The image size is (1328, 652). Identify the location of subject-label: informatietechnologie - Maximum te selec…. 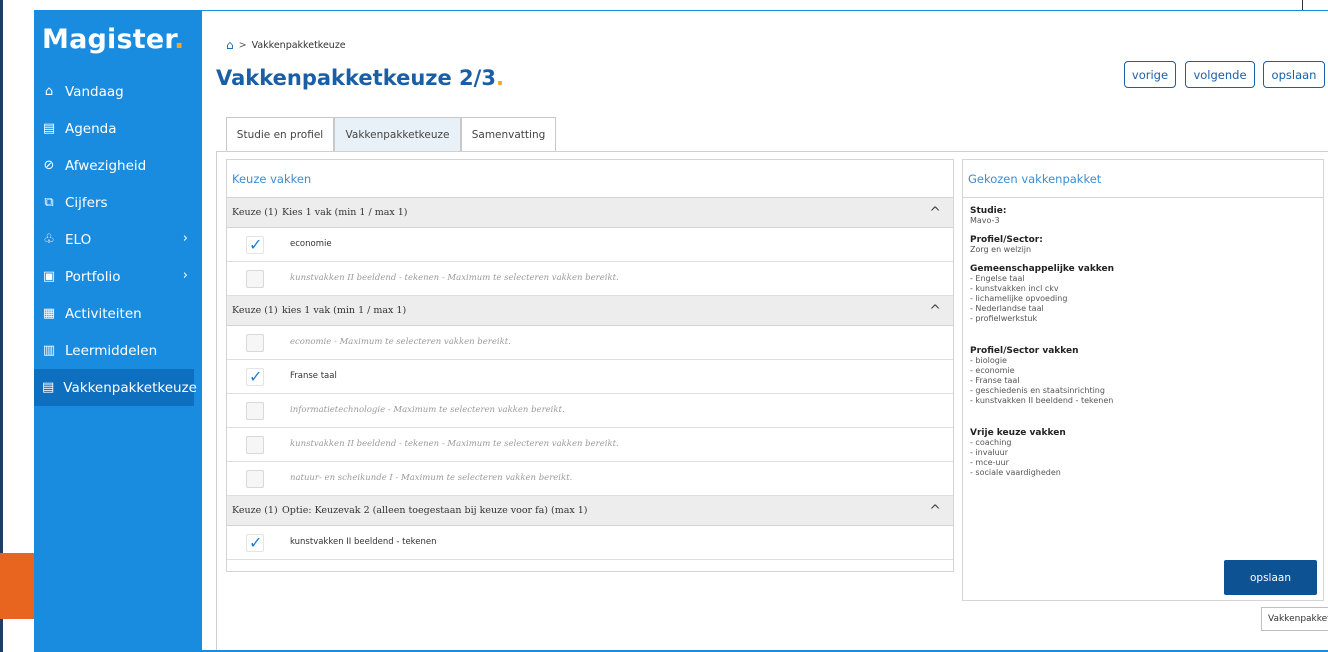
(427, 410).